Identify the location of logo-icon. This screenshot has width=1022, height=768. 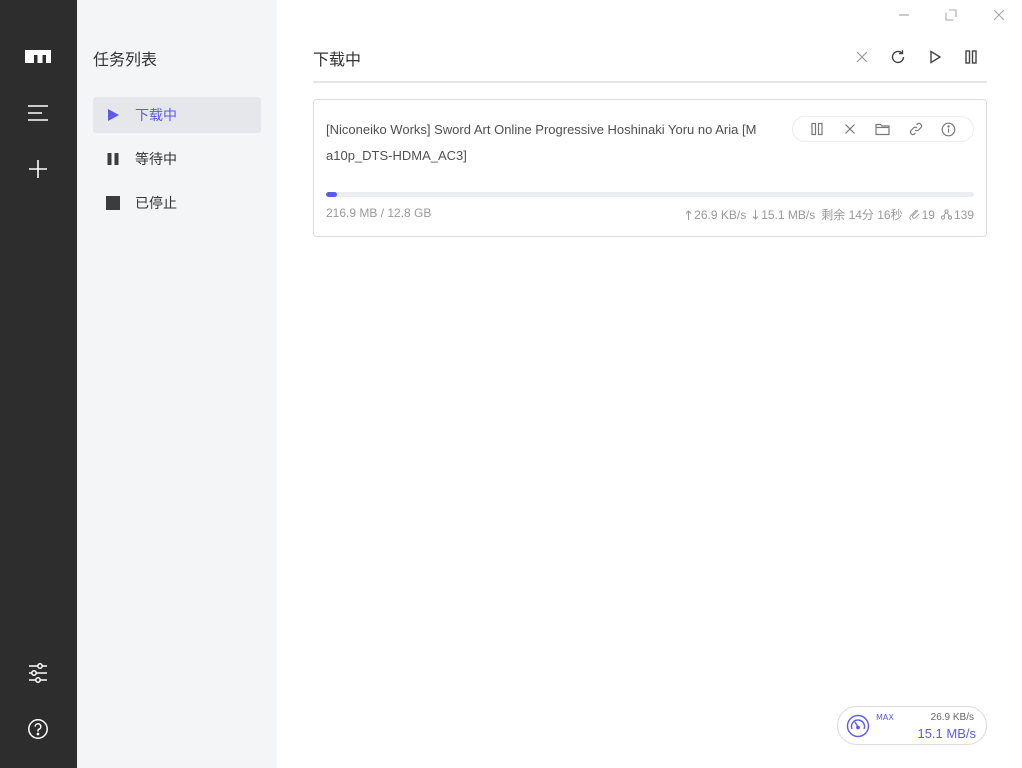
(38, 56).